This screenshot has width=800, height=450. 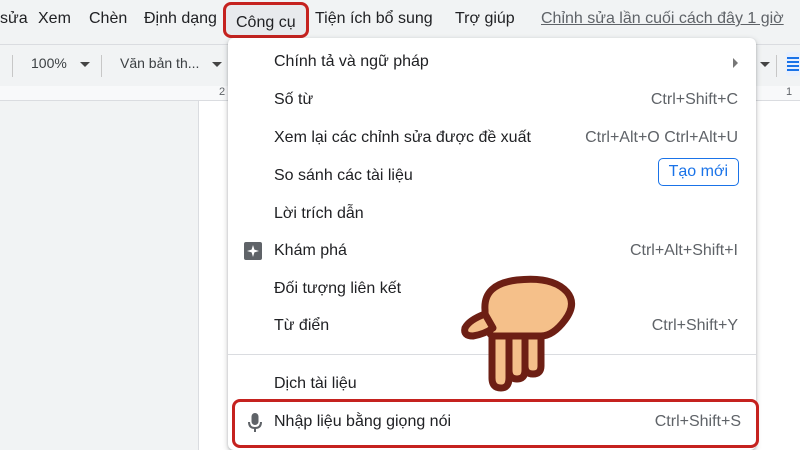 I want to click on menu-item-label: Dịch tài liệu, so click(x=315, y=383).